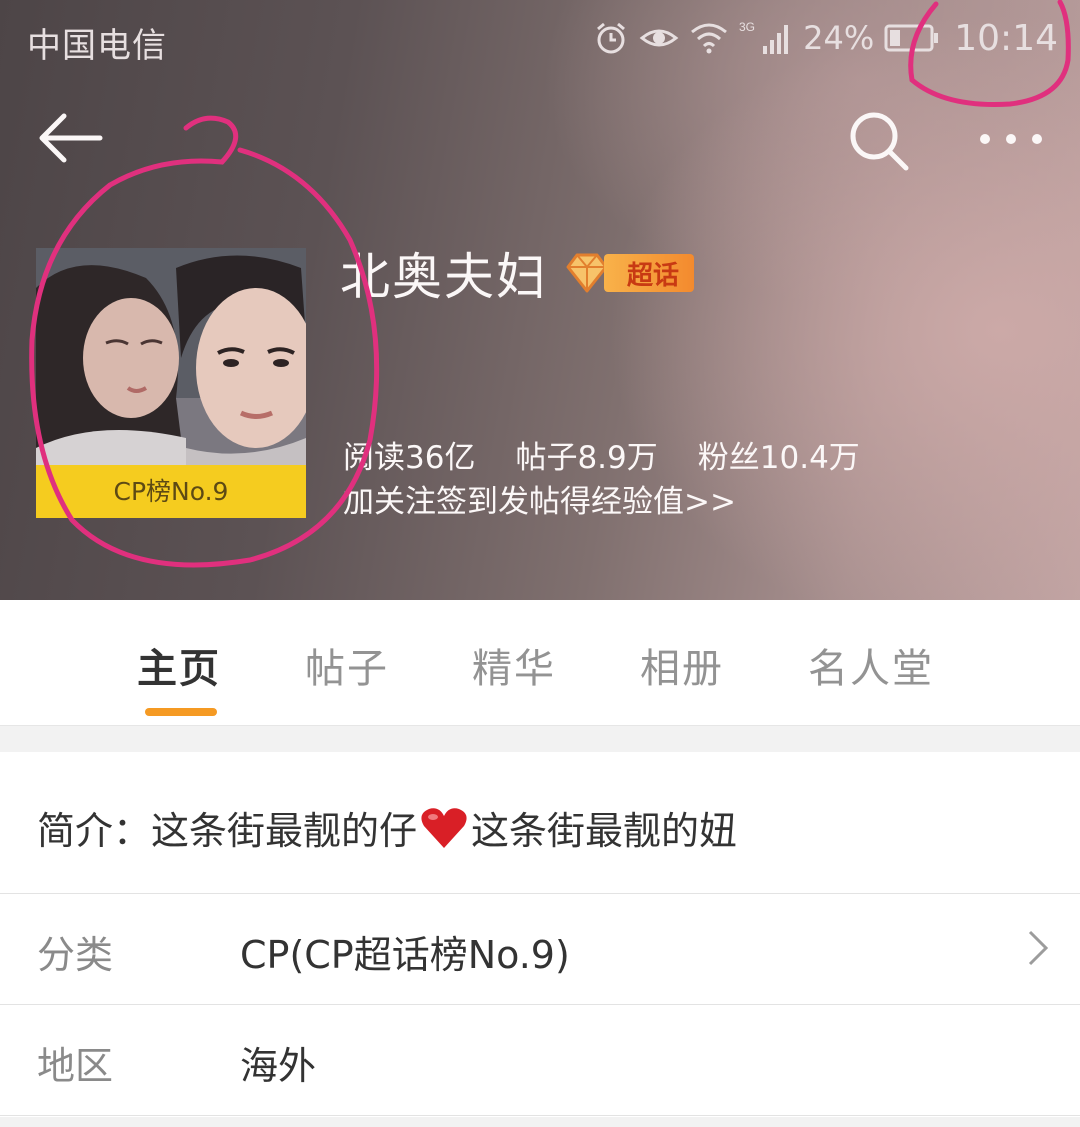 The image size is (1080, 1127). Describe the element at coordinates (839, 38) in the screenshot. I see `battery-percent: 24%` at that location.